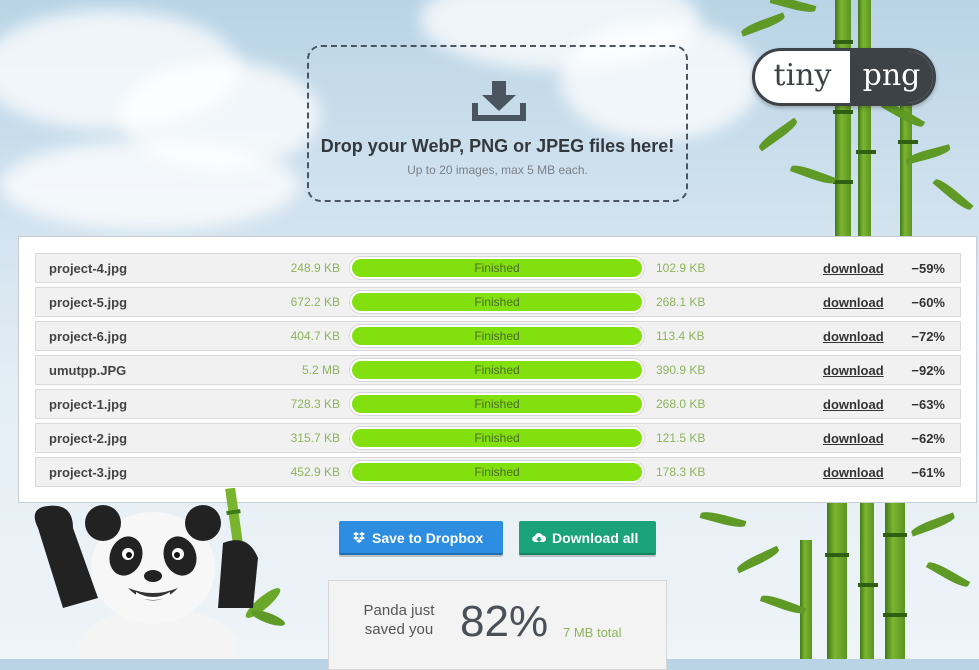 This screenshot has height=670, width=979. What do you see at coordinates (891, 77) in the screenshot?
I see `logo-text-png: png` at bounding box center [891, 77].